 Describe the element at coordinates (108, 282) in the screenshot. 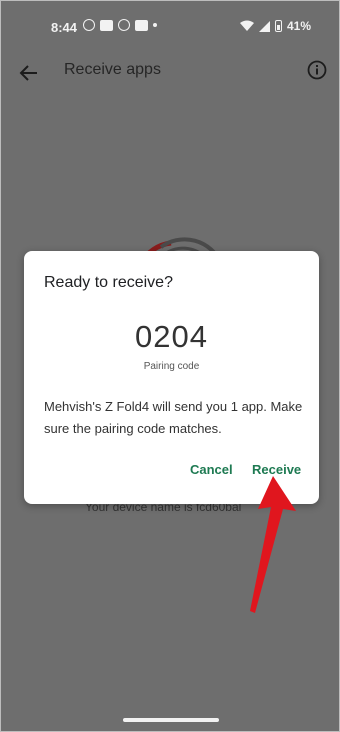

I see `dialog-title: Ready to receive?` at that location.